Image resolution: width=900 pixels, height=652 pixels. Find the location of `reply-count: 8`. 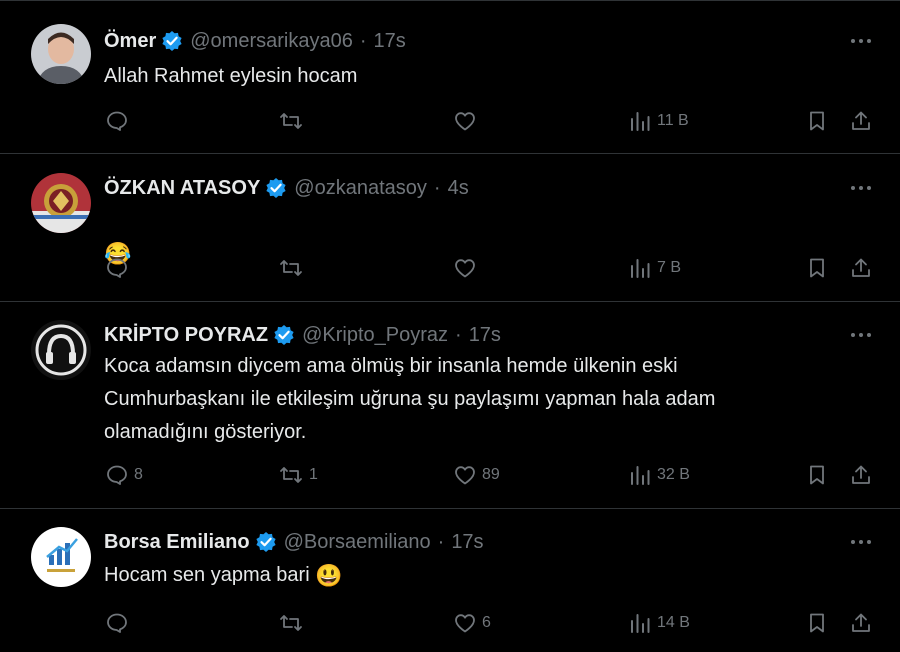

reply-count: 8 is located at coordinates (138, 474).